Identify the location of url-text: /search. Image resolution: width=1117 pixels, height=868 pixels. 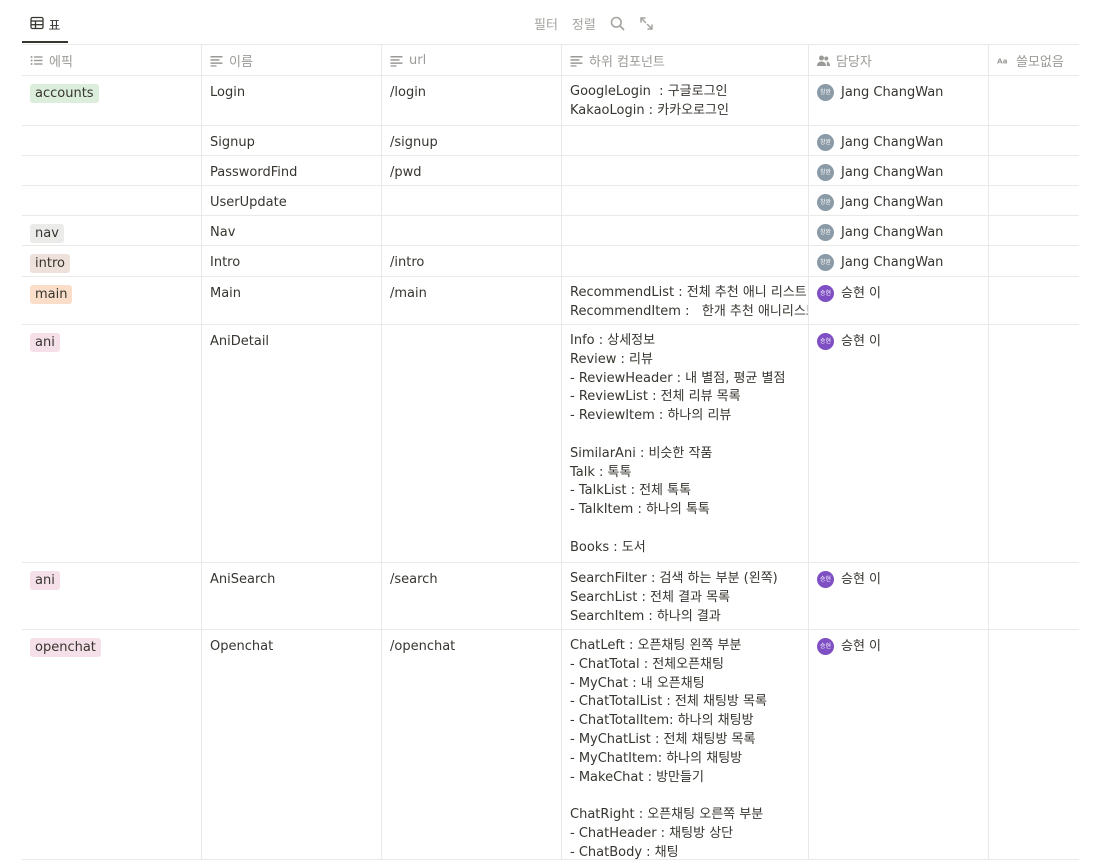
(414, 579).